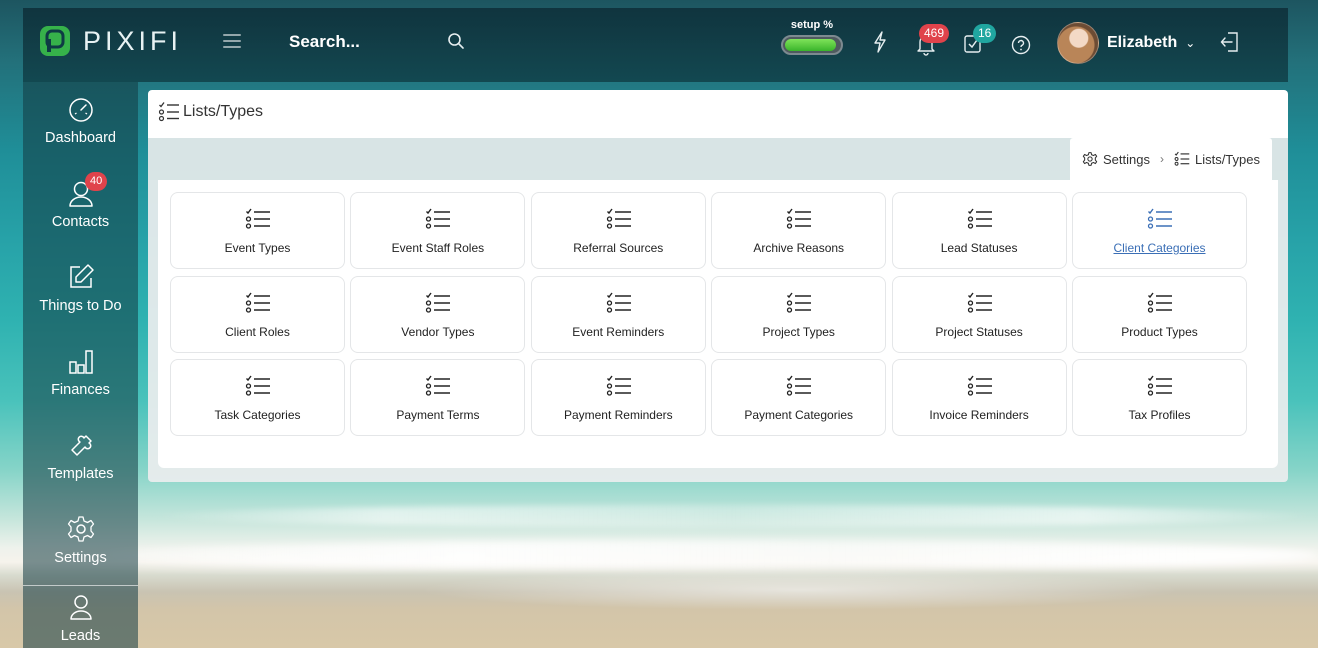 The width and height of the screenshot is (1318, 648). I want to click on menu-toggle-icon, so click(232, 41).